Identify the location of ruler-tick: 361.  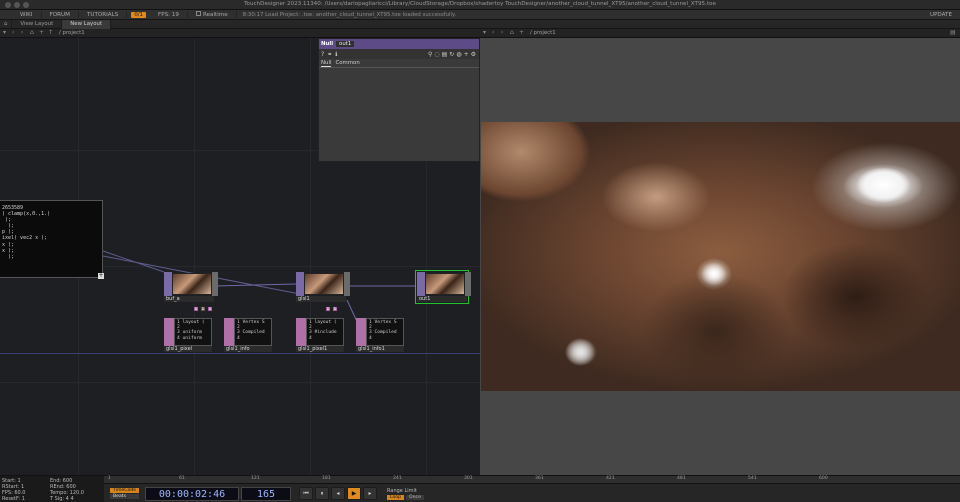
(539, 478).